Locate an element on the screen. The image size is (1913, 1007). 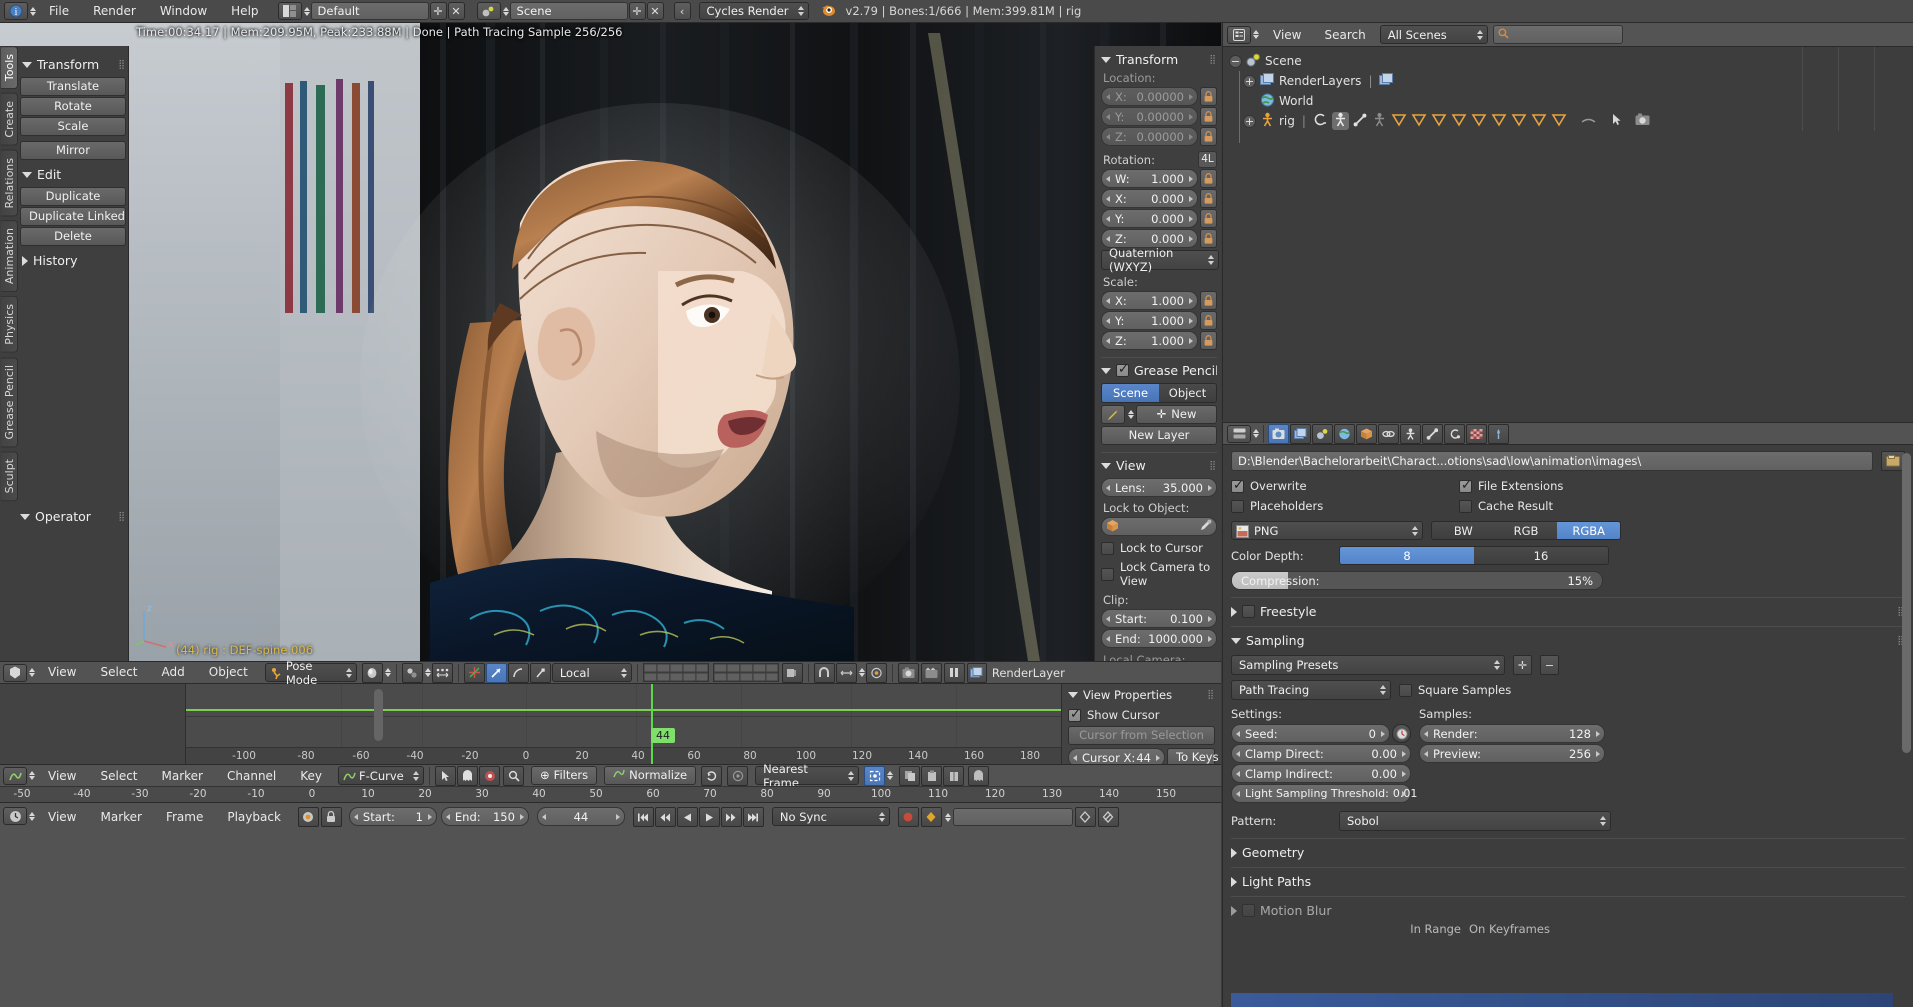
lock-scale-y-icon is located at coordinates (1208, 320).